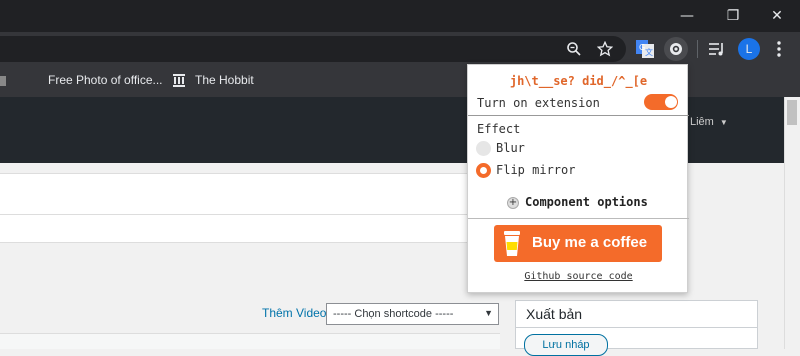 The width and height of the screenshot is (800, 356). Describe the element at coordinates (702, 122) in the screenshot. I see `user-menu-label: Liêm` at that location.